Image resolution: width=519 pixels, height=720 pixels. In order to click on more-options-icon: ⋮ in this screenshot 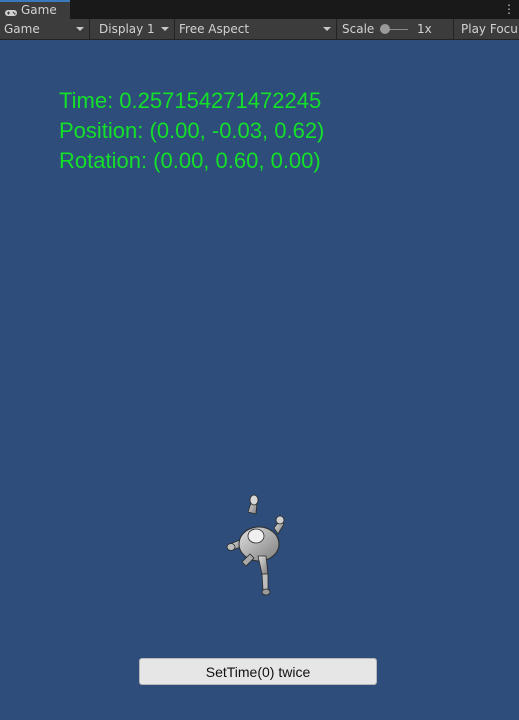, I will do `click(509, 9)`.